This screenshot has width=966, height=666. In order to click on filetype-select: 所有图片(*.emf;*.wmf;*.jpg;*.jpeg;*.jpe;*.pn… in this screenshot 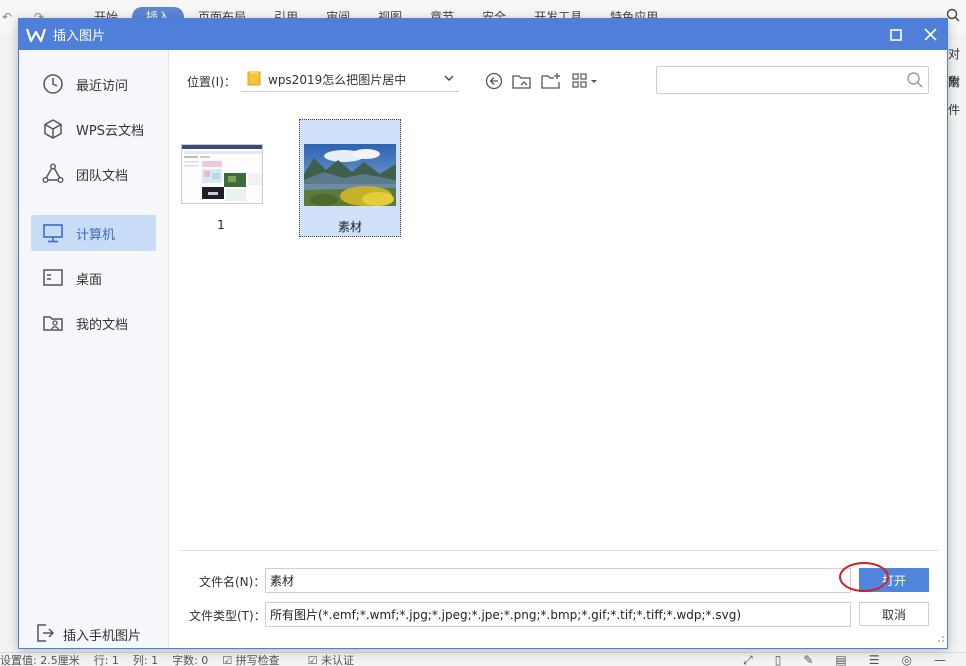, I will do `click(558, 614)`.